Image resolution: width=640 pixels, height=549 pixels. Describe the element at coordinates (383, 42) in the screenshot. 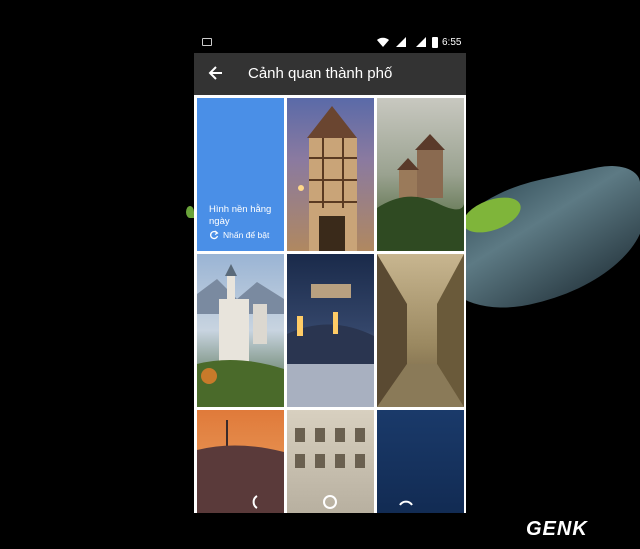

I see `wifi-icon` at that location.